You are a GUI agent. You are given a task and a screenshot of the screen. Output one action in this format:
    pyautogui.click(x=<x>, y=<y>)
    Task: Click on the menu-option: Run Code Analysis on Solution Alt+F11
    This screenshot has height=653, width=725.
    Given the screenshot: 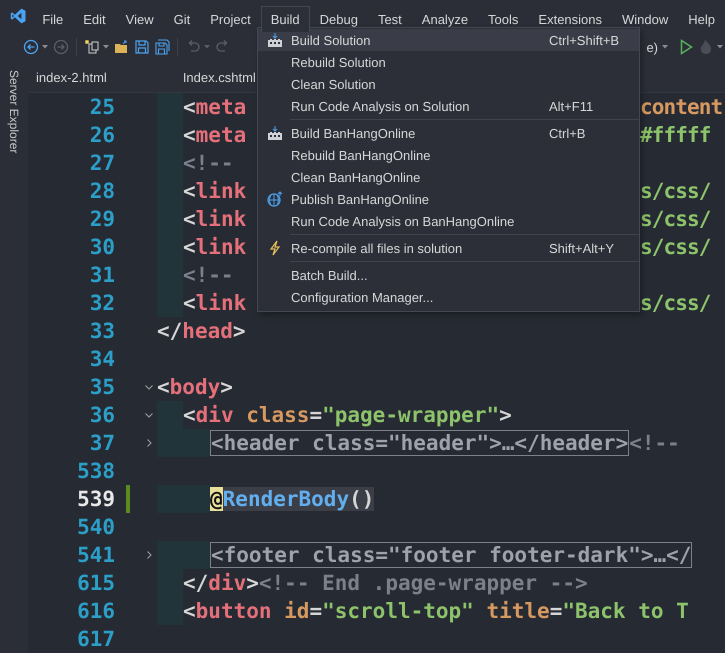 What is the action you would take?
    pyautogui.click(x=448, y=106)
    